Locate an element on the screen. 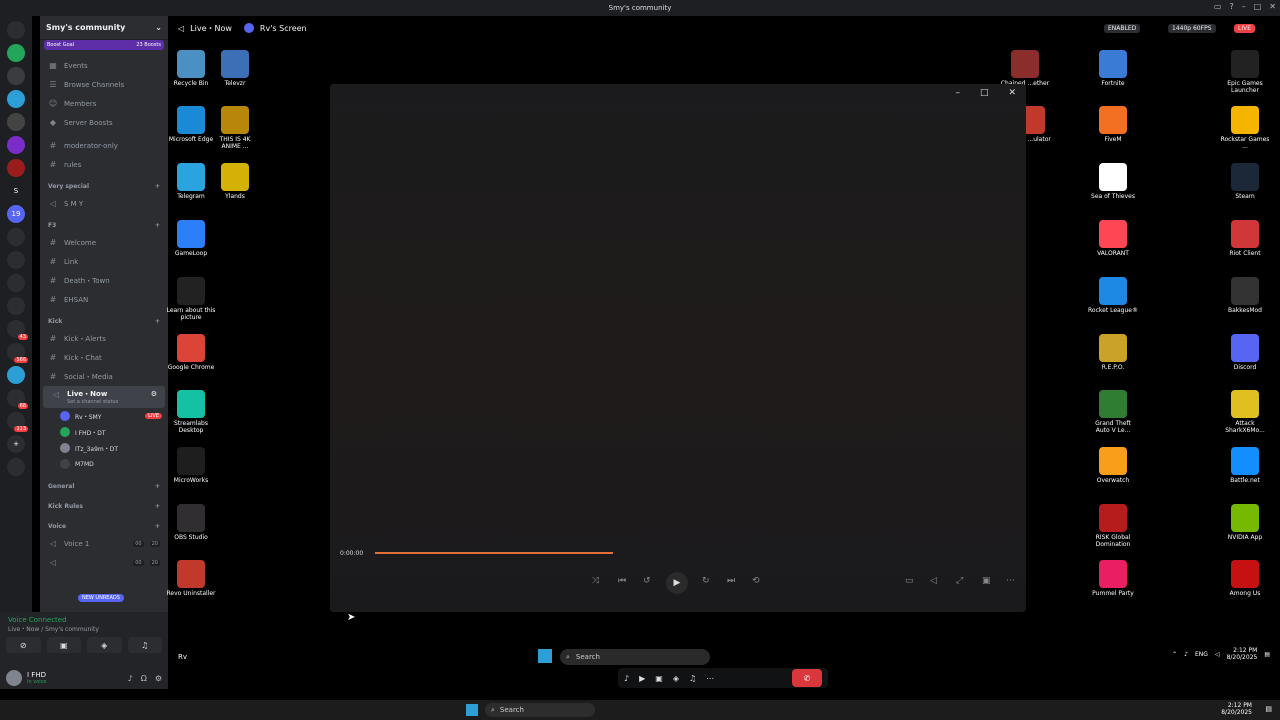  desktop-icon: GameLoop is located at coordinates (191, 238).